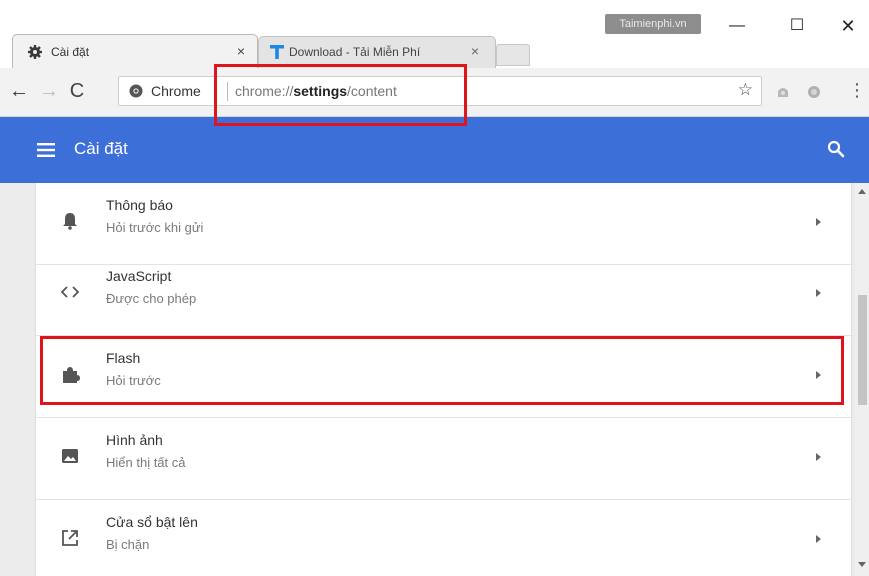  I want to click on setting-subtitle: Hỏi trước, so click(133, 380).